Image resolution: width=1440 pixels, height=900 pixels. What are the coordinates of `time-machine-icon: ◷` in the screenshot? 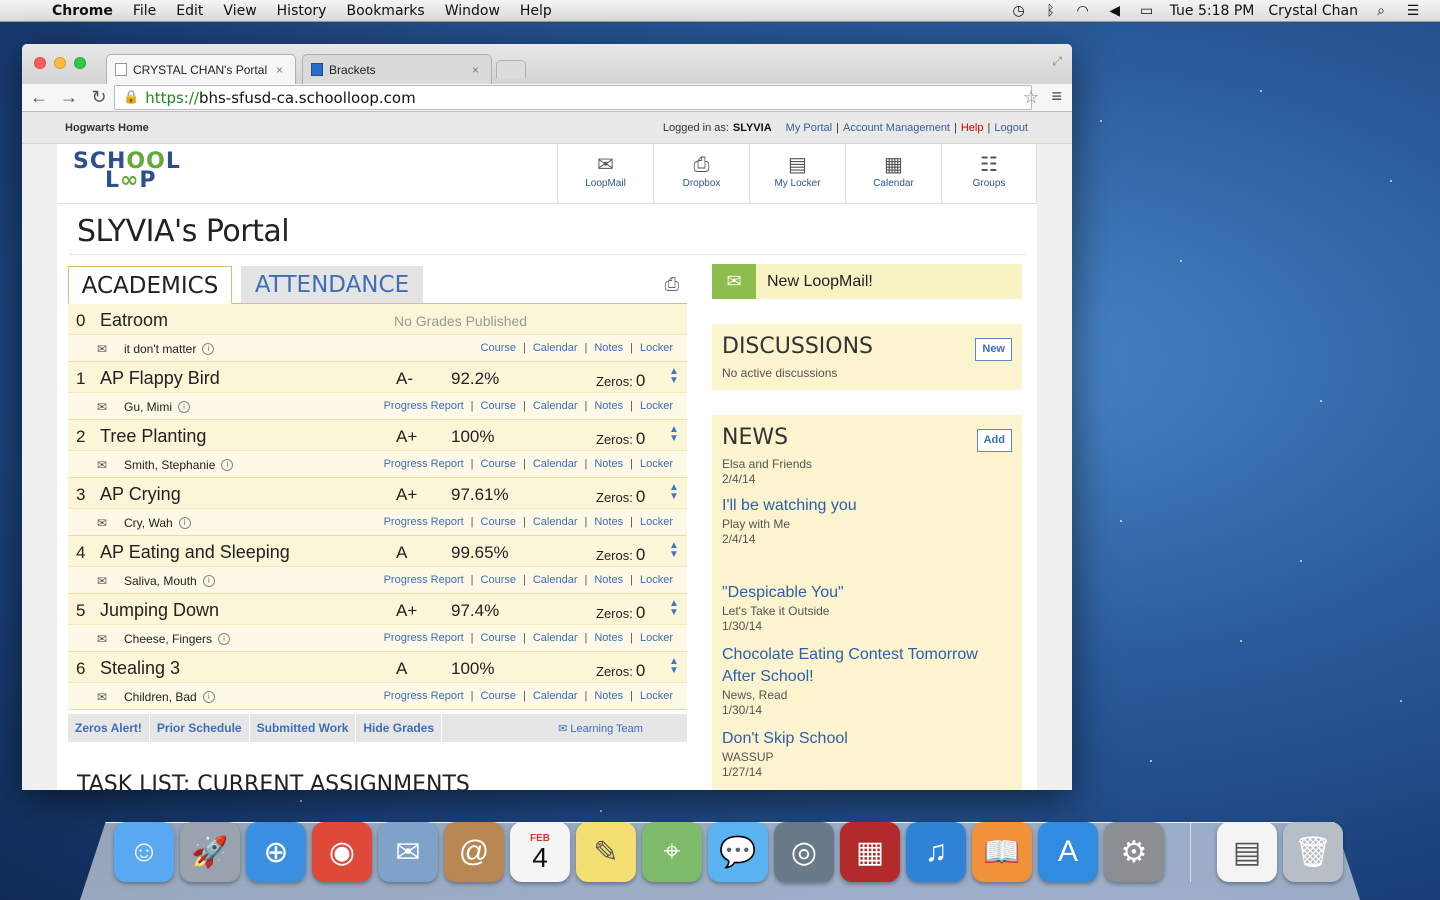 It's located at (1019, 11).